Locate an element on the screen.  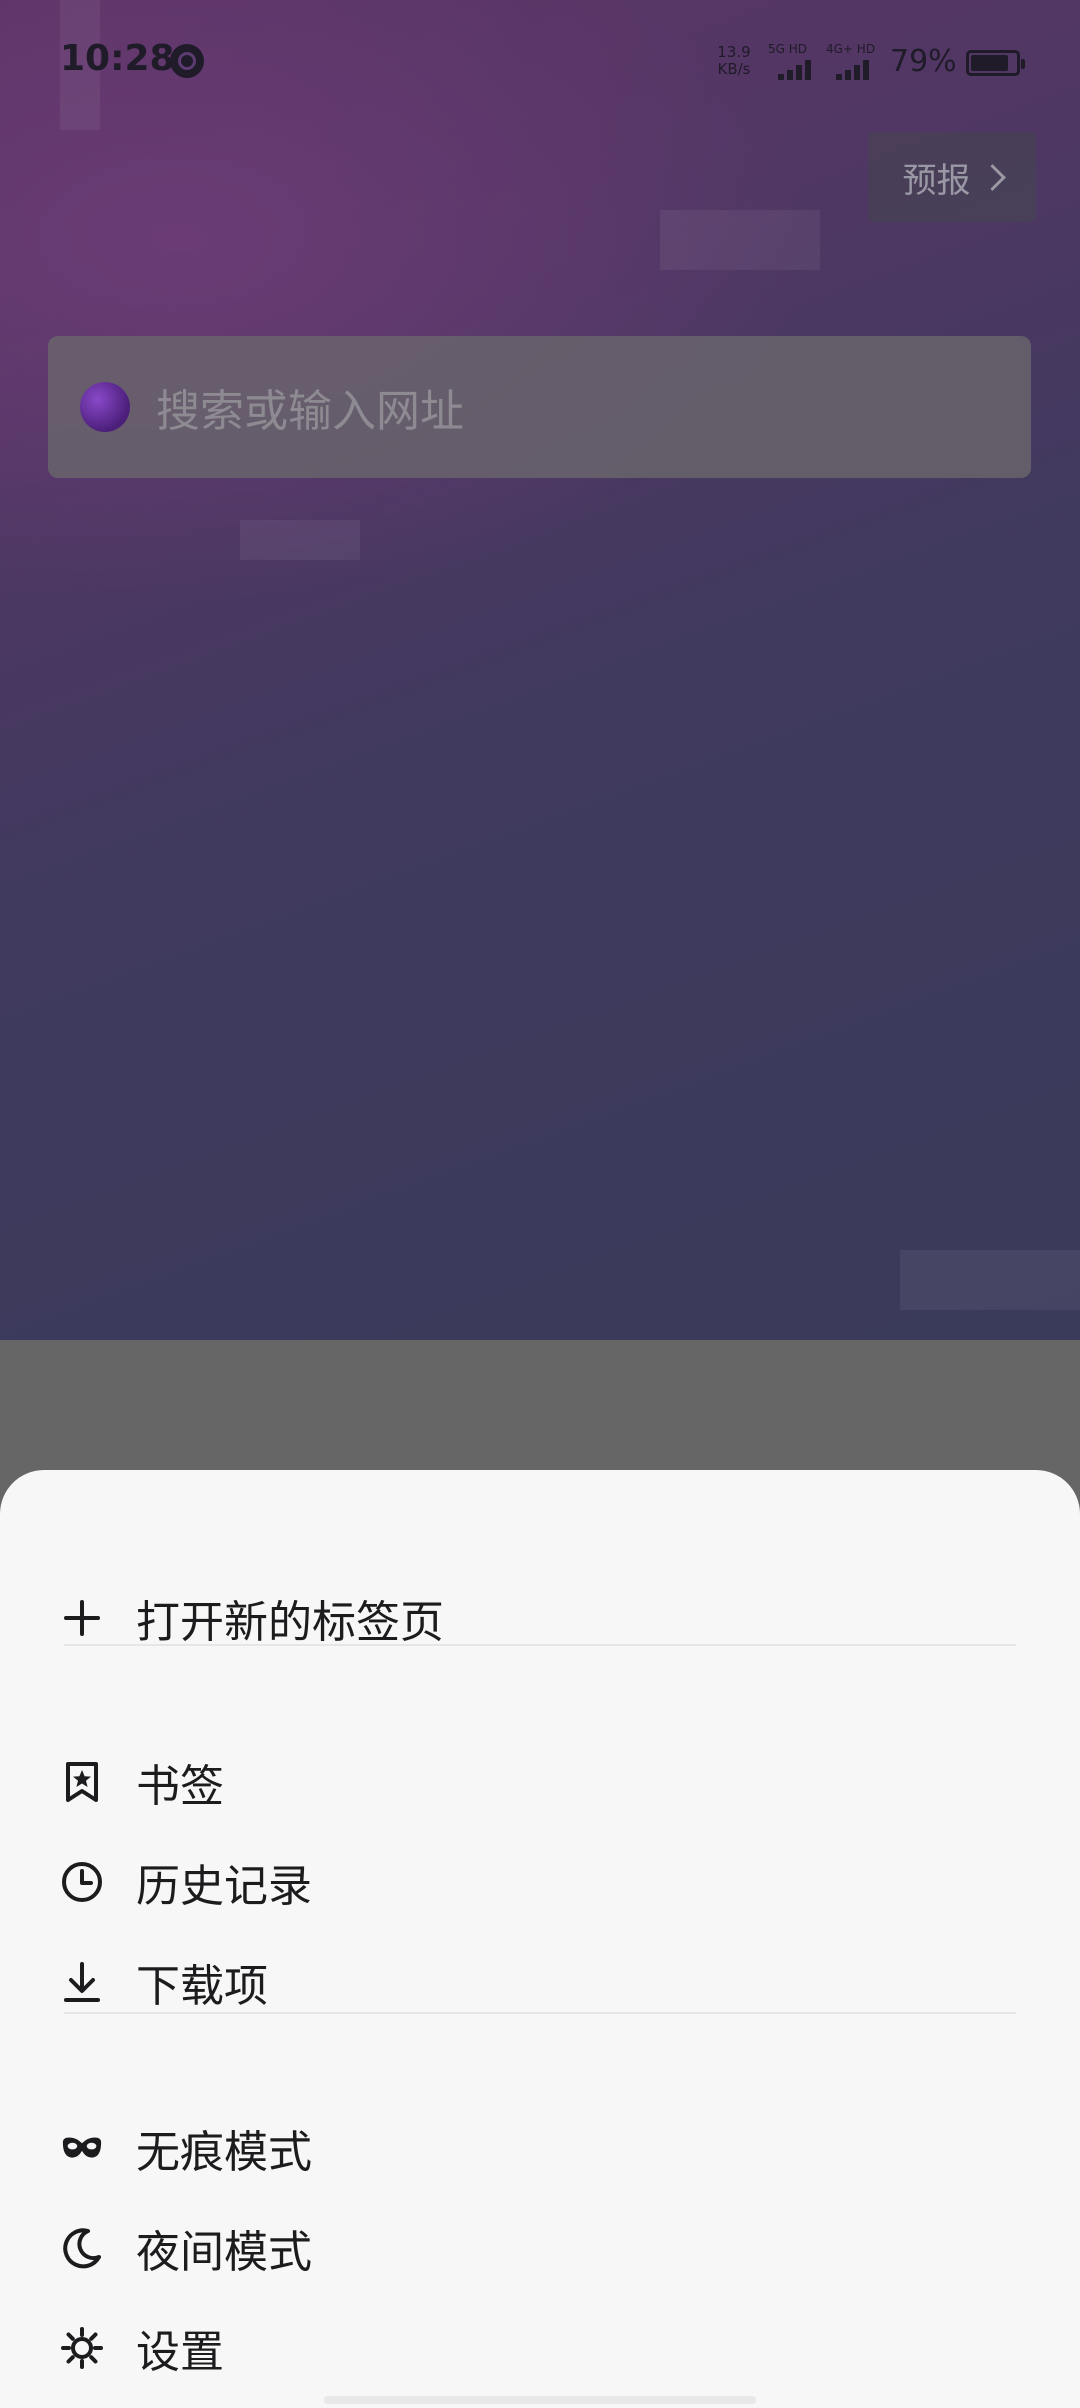
menu-item-new-tab: 打开新的标签页 is located at coordinates (540, 1618).